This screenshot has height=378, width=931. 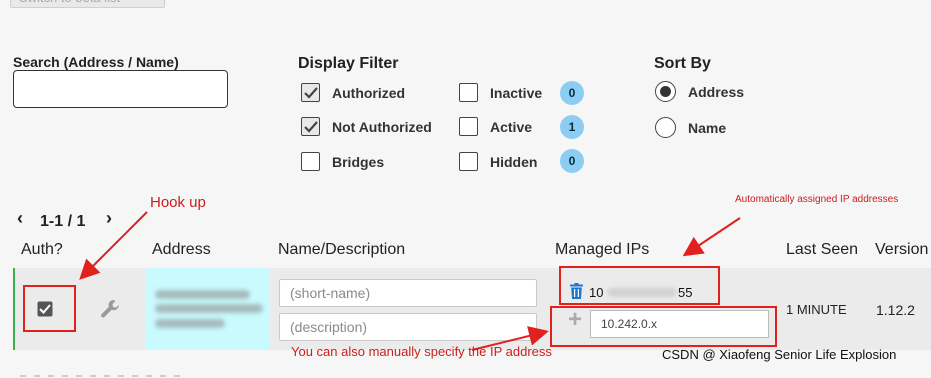 I want to click on watermark: CSDN @ Xiaofeng Senior Life Explosion, so click(x=779, y=354).